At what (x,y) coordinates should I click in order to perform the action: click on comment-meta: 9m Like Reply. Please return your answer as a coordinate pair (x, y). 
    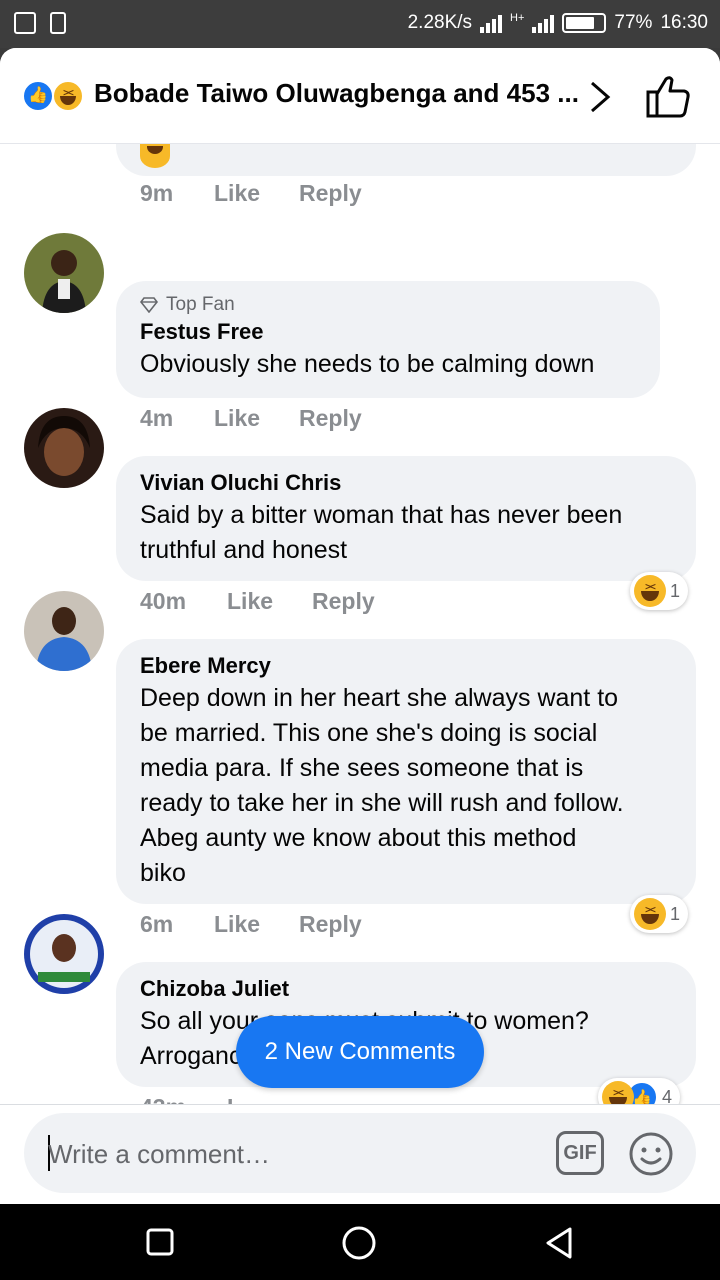
    Looking at the image, I should click on (251, 193).